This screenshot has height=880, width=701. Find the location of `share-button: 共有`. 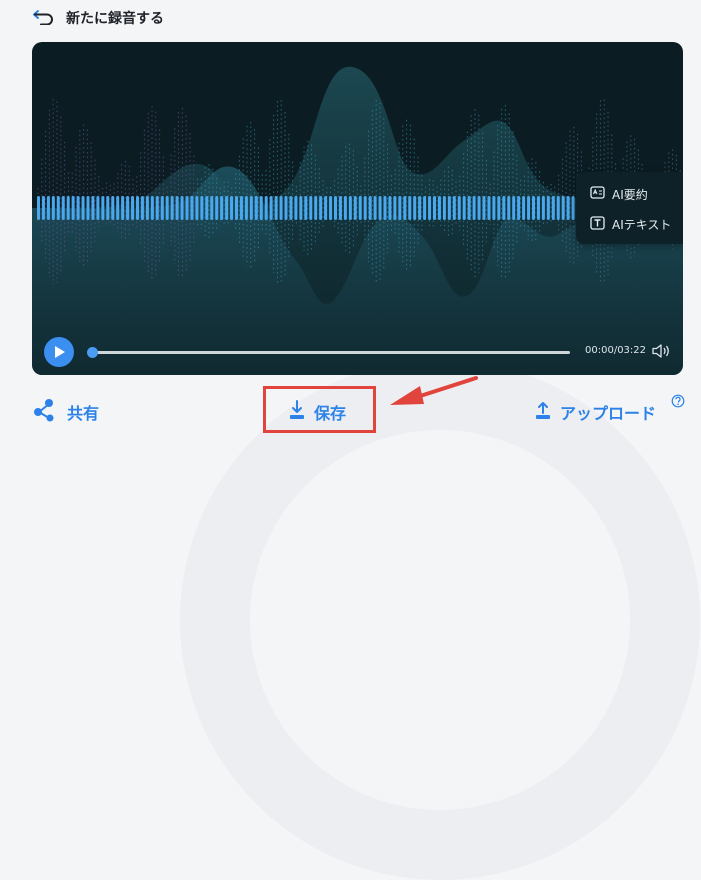

share-button: 共有 is located at coordinates (65, 412).